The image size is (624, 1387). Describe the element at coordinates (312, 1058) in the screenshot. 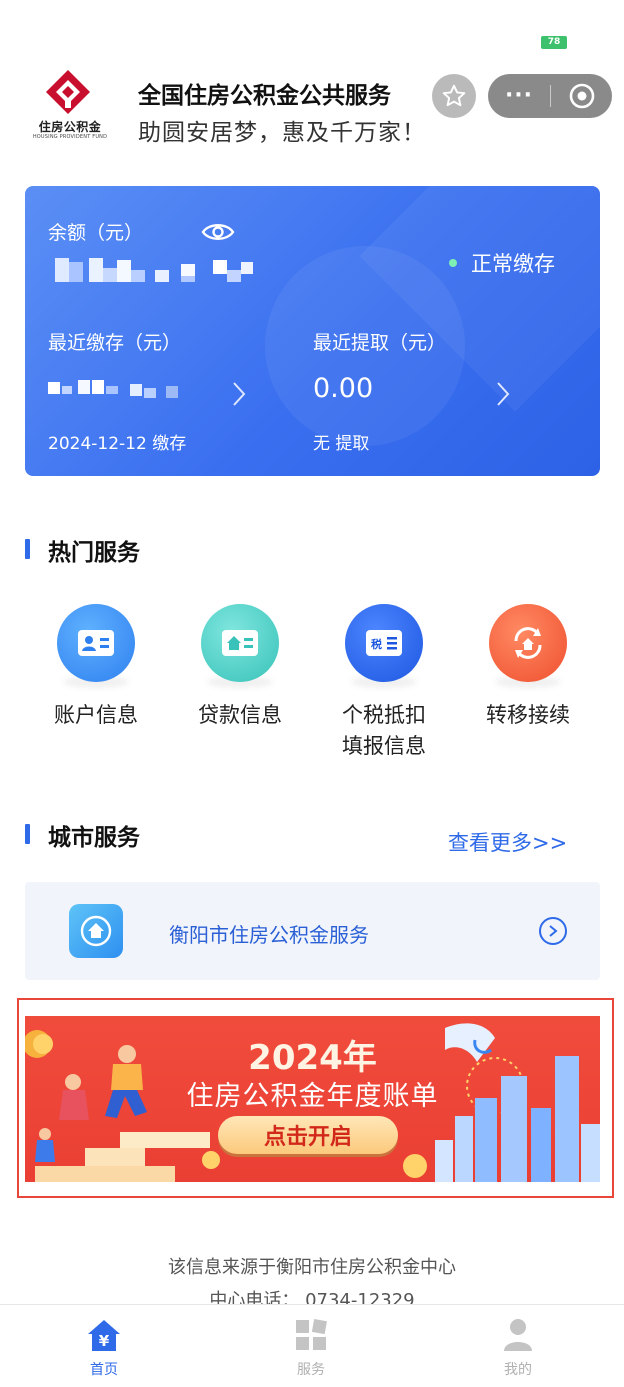

I see `banner-year: 2024年` at that location.